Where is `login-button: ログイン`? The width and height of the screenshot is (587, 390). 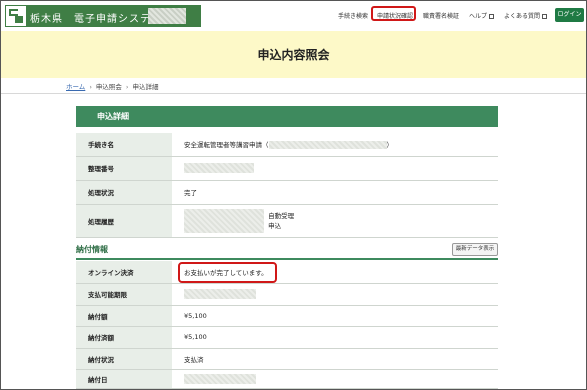 login-button: ログイン is located at coordinates (569, 15).